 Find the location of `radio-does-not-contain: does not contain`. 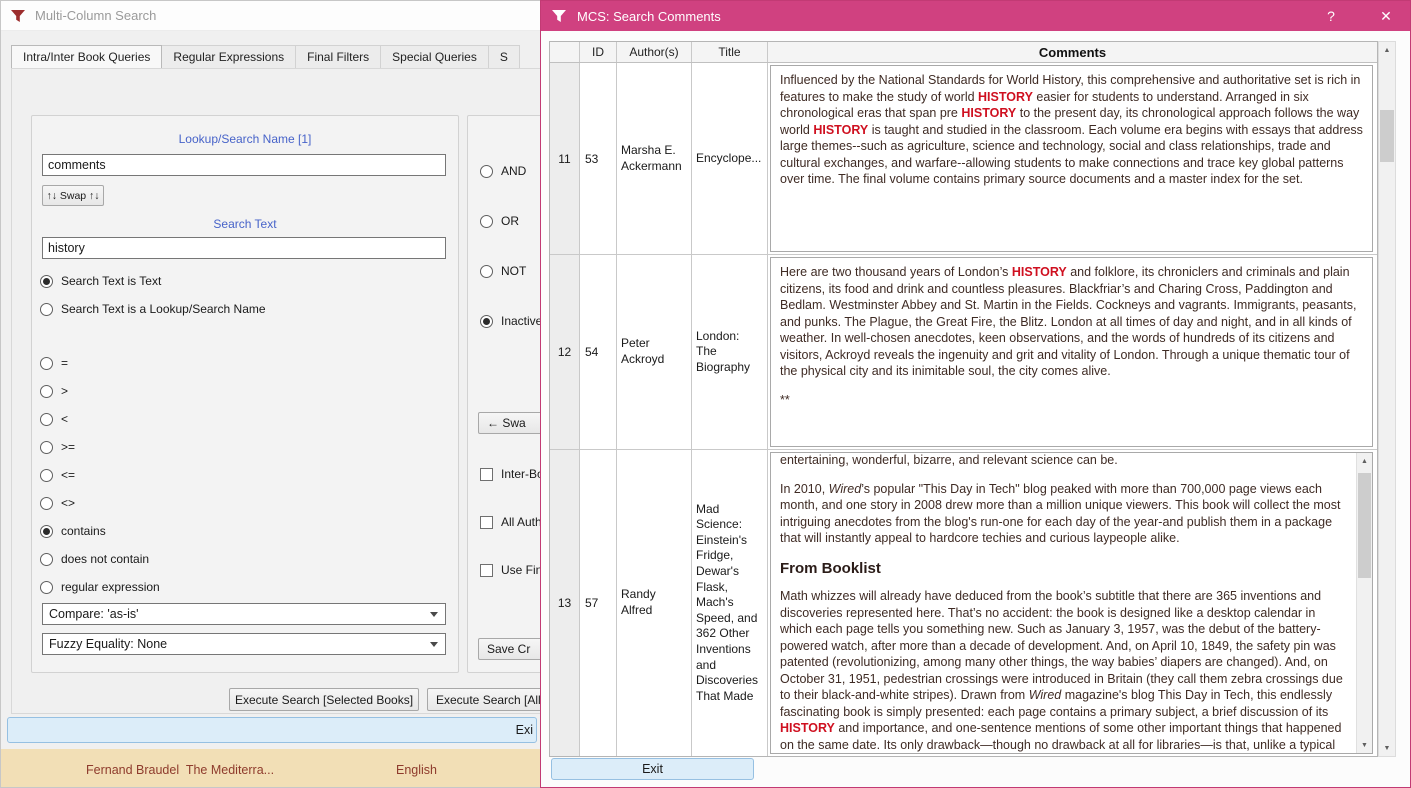

radio-does-not-contain: does not contain is located at coordinates (245, 559).